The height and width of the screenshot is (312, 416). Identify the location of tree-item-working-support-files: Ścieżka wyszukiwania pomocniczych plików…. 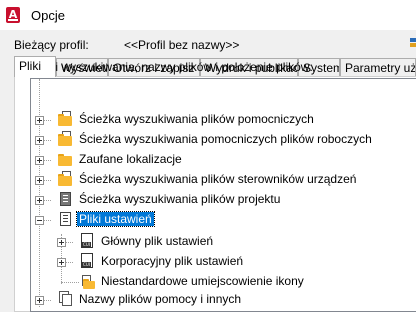
(236, 139).